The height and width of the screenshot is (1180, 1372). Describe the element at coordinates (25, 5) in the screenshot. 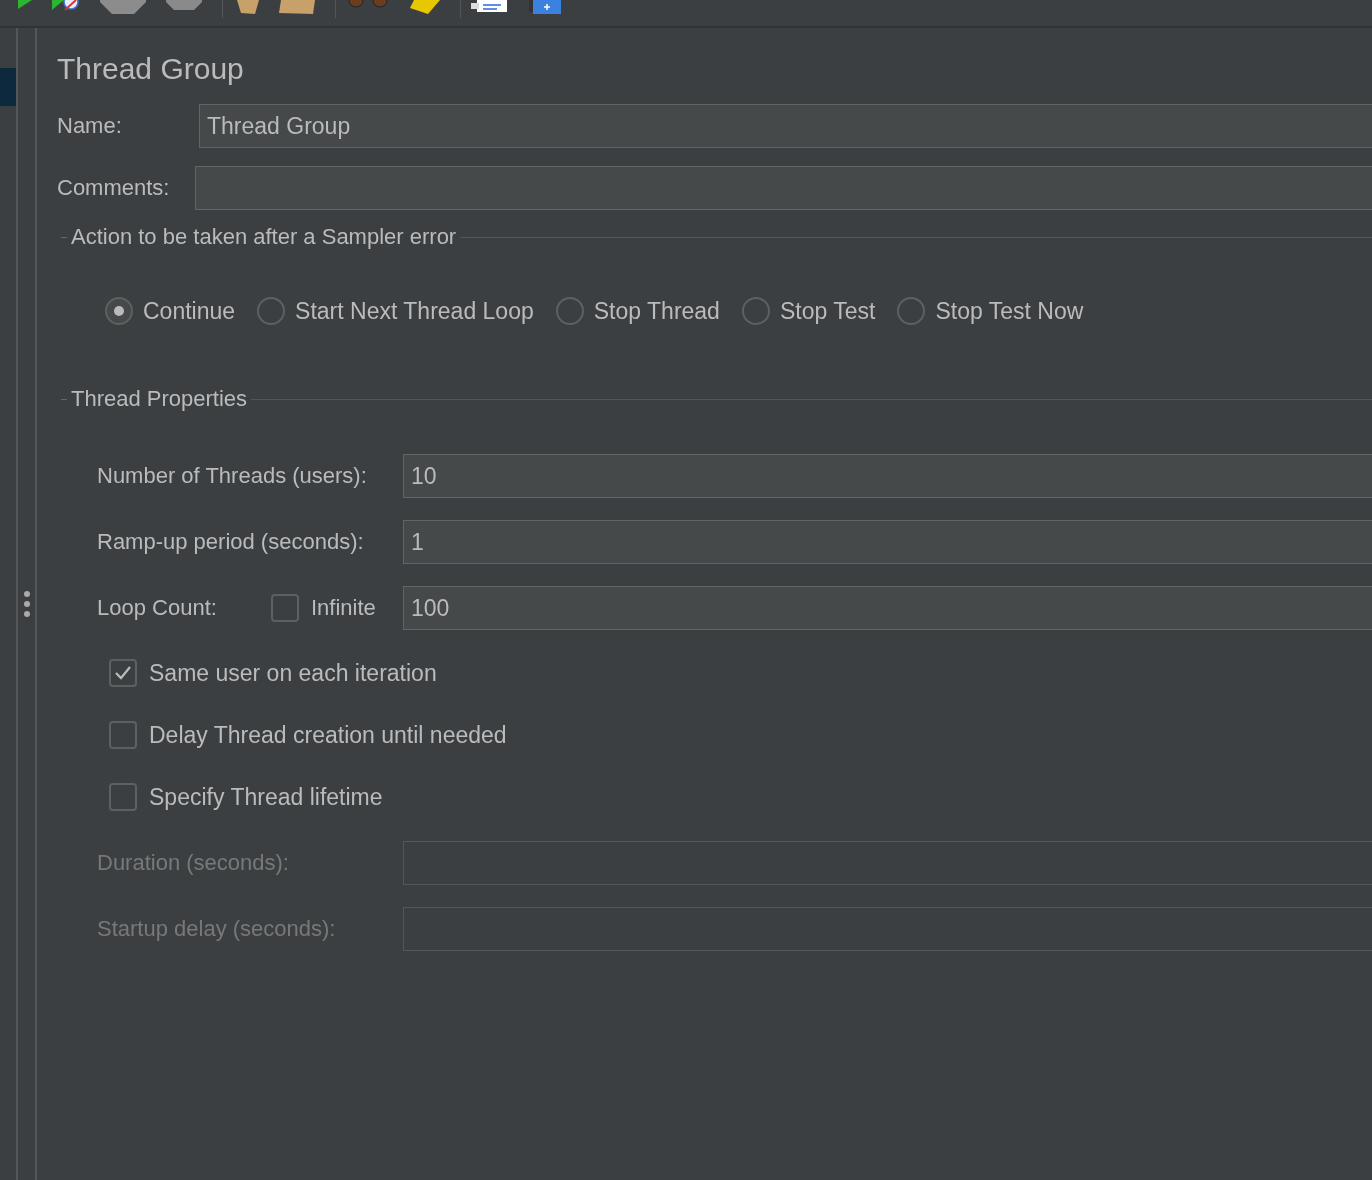

I see `play-icon` at that location.